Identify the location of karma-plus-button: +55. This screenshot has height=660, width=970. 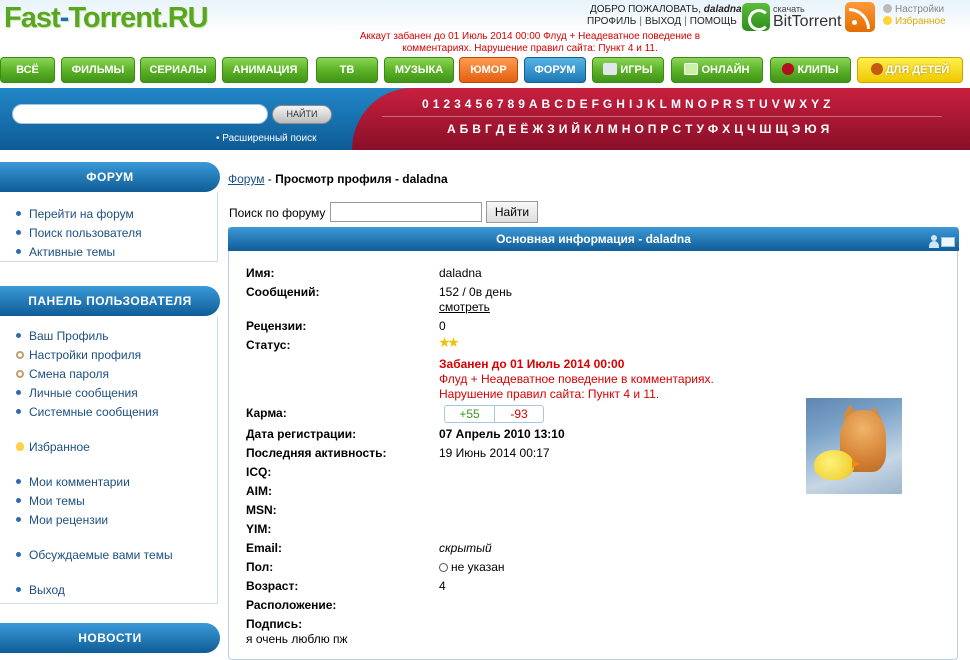
(470, 414).